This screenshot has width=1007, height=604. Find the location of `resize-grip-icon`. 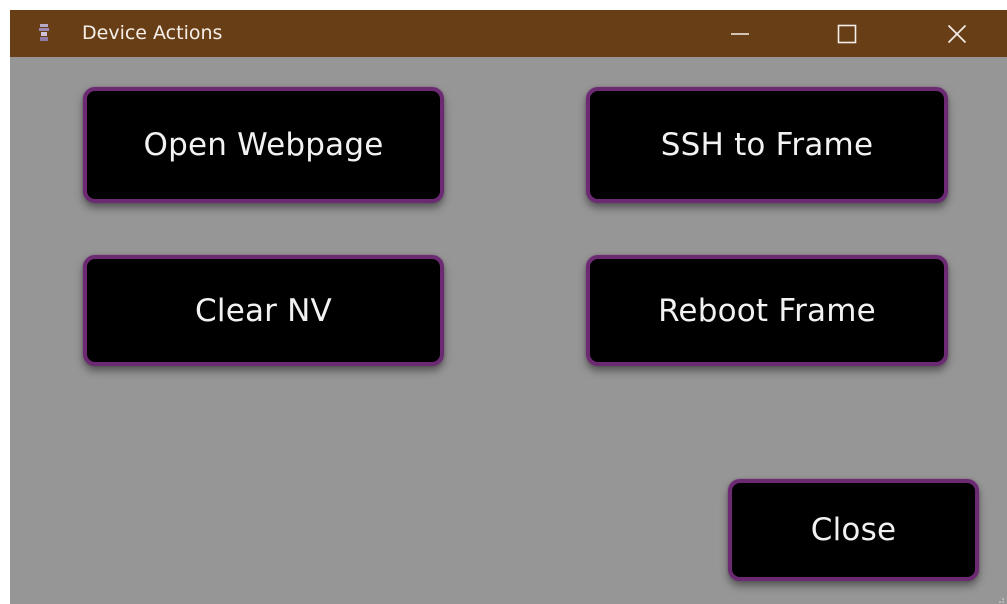

resize-grip-icon is located at coordinates (1000, 597).